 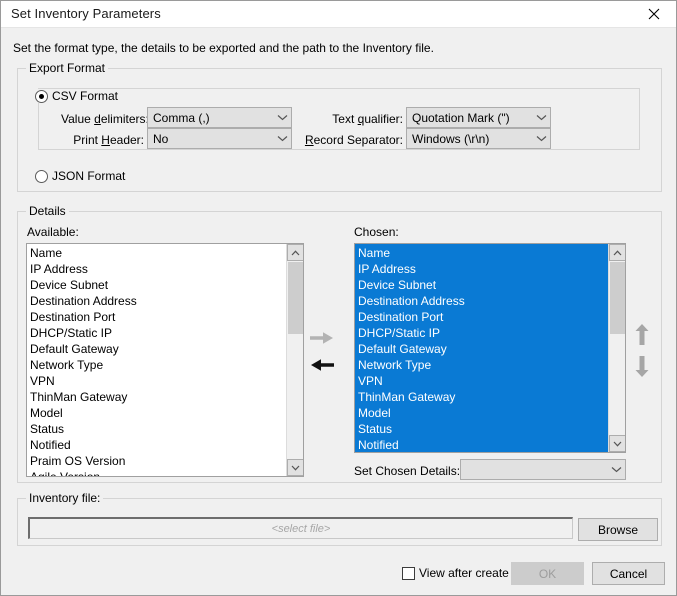 I want to click on radio-json-format: JSON Format, so click(x=80, y=176).